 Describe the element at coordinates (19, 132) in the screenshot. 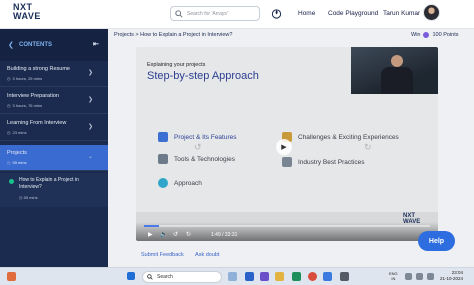

I see `module-duration: 23 mins` at that location.